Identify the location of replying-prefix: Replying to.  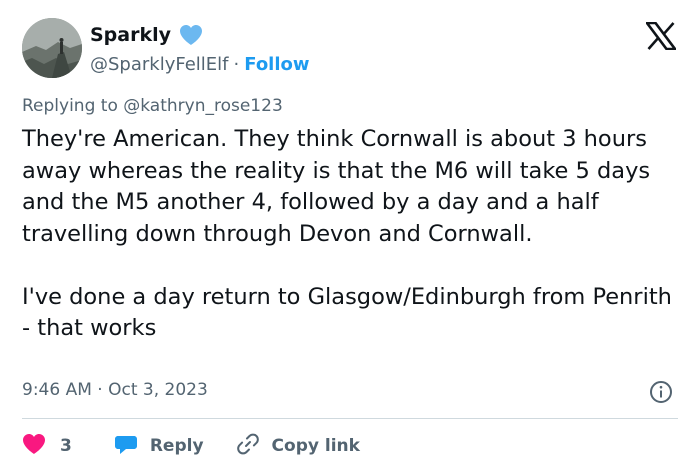
(70, 106).